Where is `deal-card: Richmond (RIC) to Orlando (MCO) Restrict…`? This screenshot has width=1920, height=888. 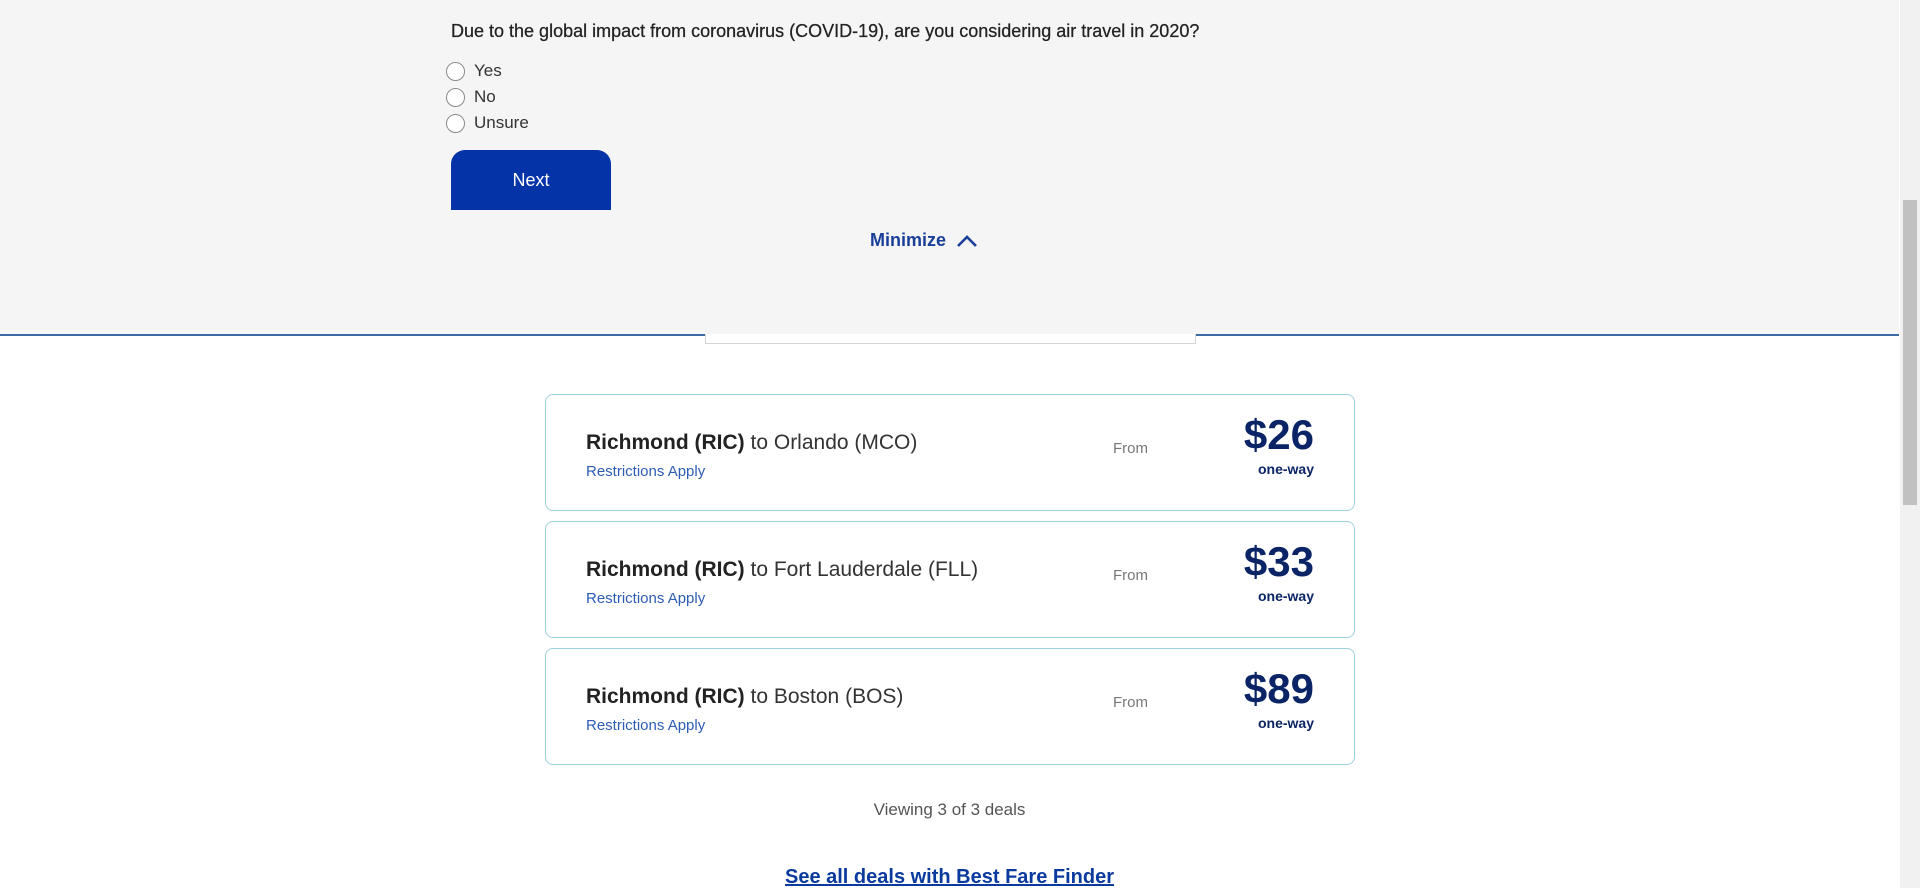
deal-card: Richmond (RIC) to Orlando (MCO) Restrict… is located at coordinates (950, 452).